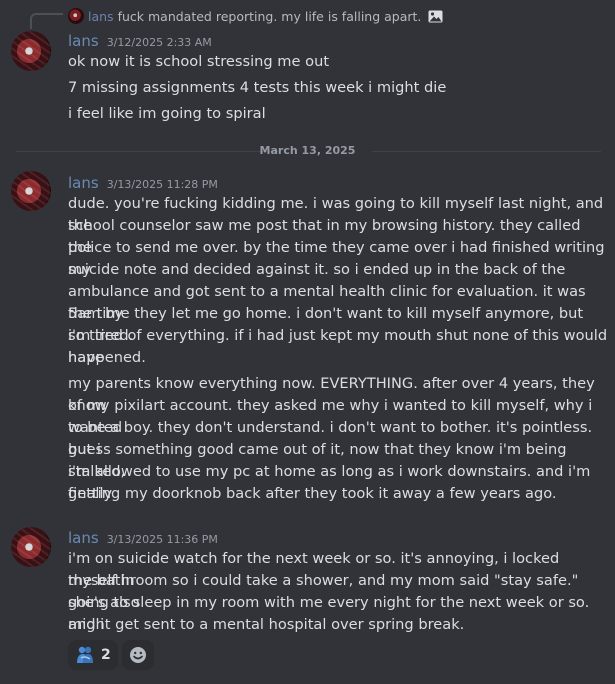 The image size is (615, 684). What do you see at coordinates (307, 151) in the screenshot?
I see `date-divider: March 13, 2025` at bounding box center [307, 151].